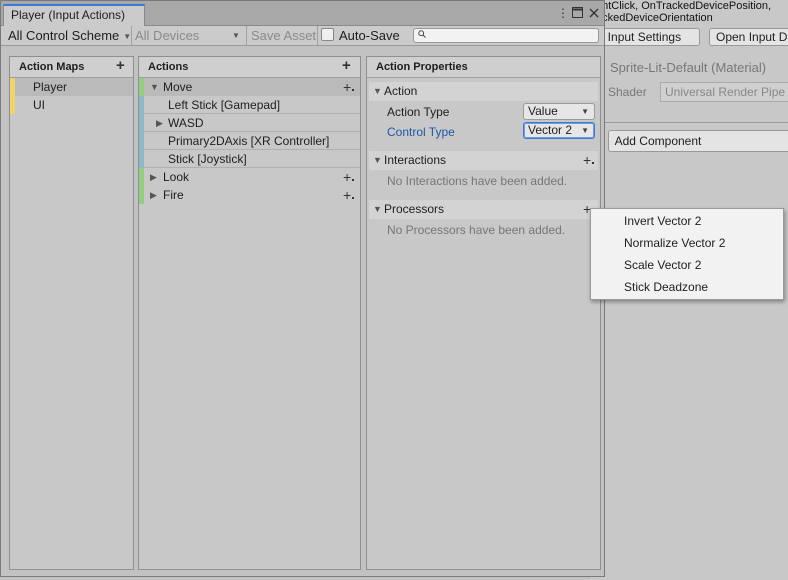 The height and width of the screenshot is (580, 788). What do you see at coordinates (698, 141) in the screenshot?
I see `add-component-button: Add Component` at bounding box center [698, 141].